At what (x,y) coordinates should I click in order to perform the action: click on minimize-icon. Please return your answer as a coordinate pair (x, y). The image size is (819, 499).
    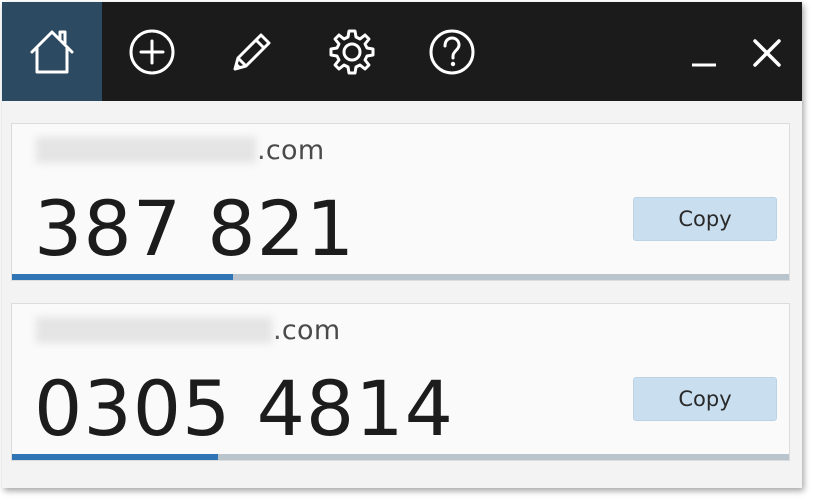
    Looking at the image, I should click on (704, 65).